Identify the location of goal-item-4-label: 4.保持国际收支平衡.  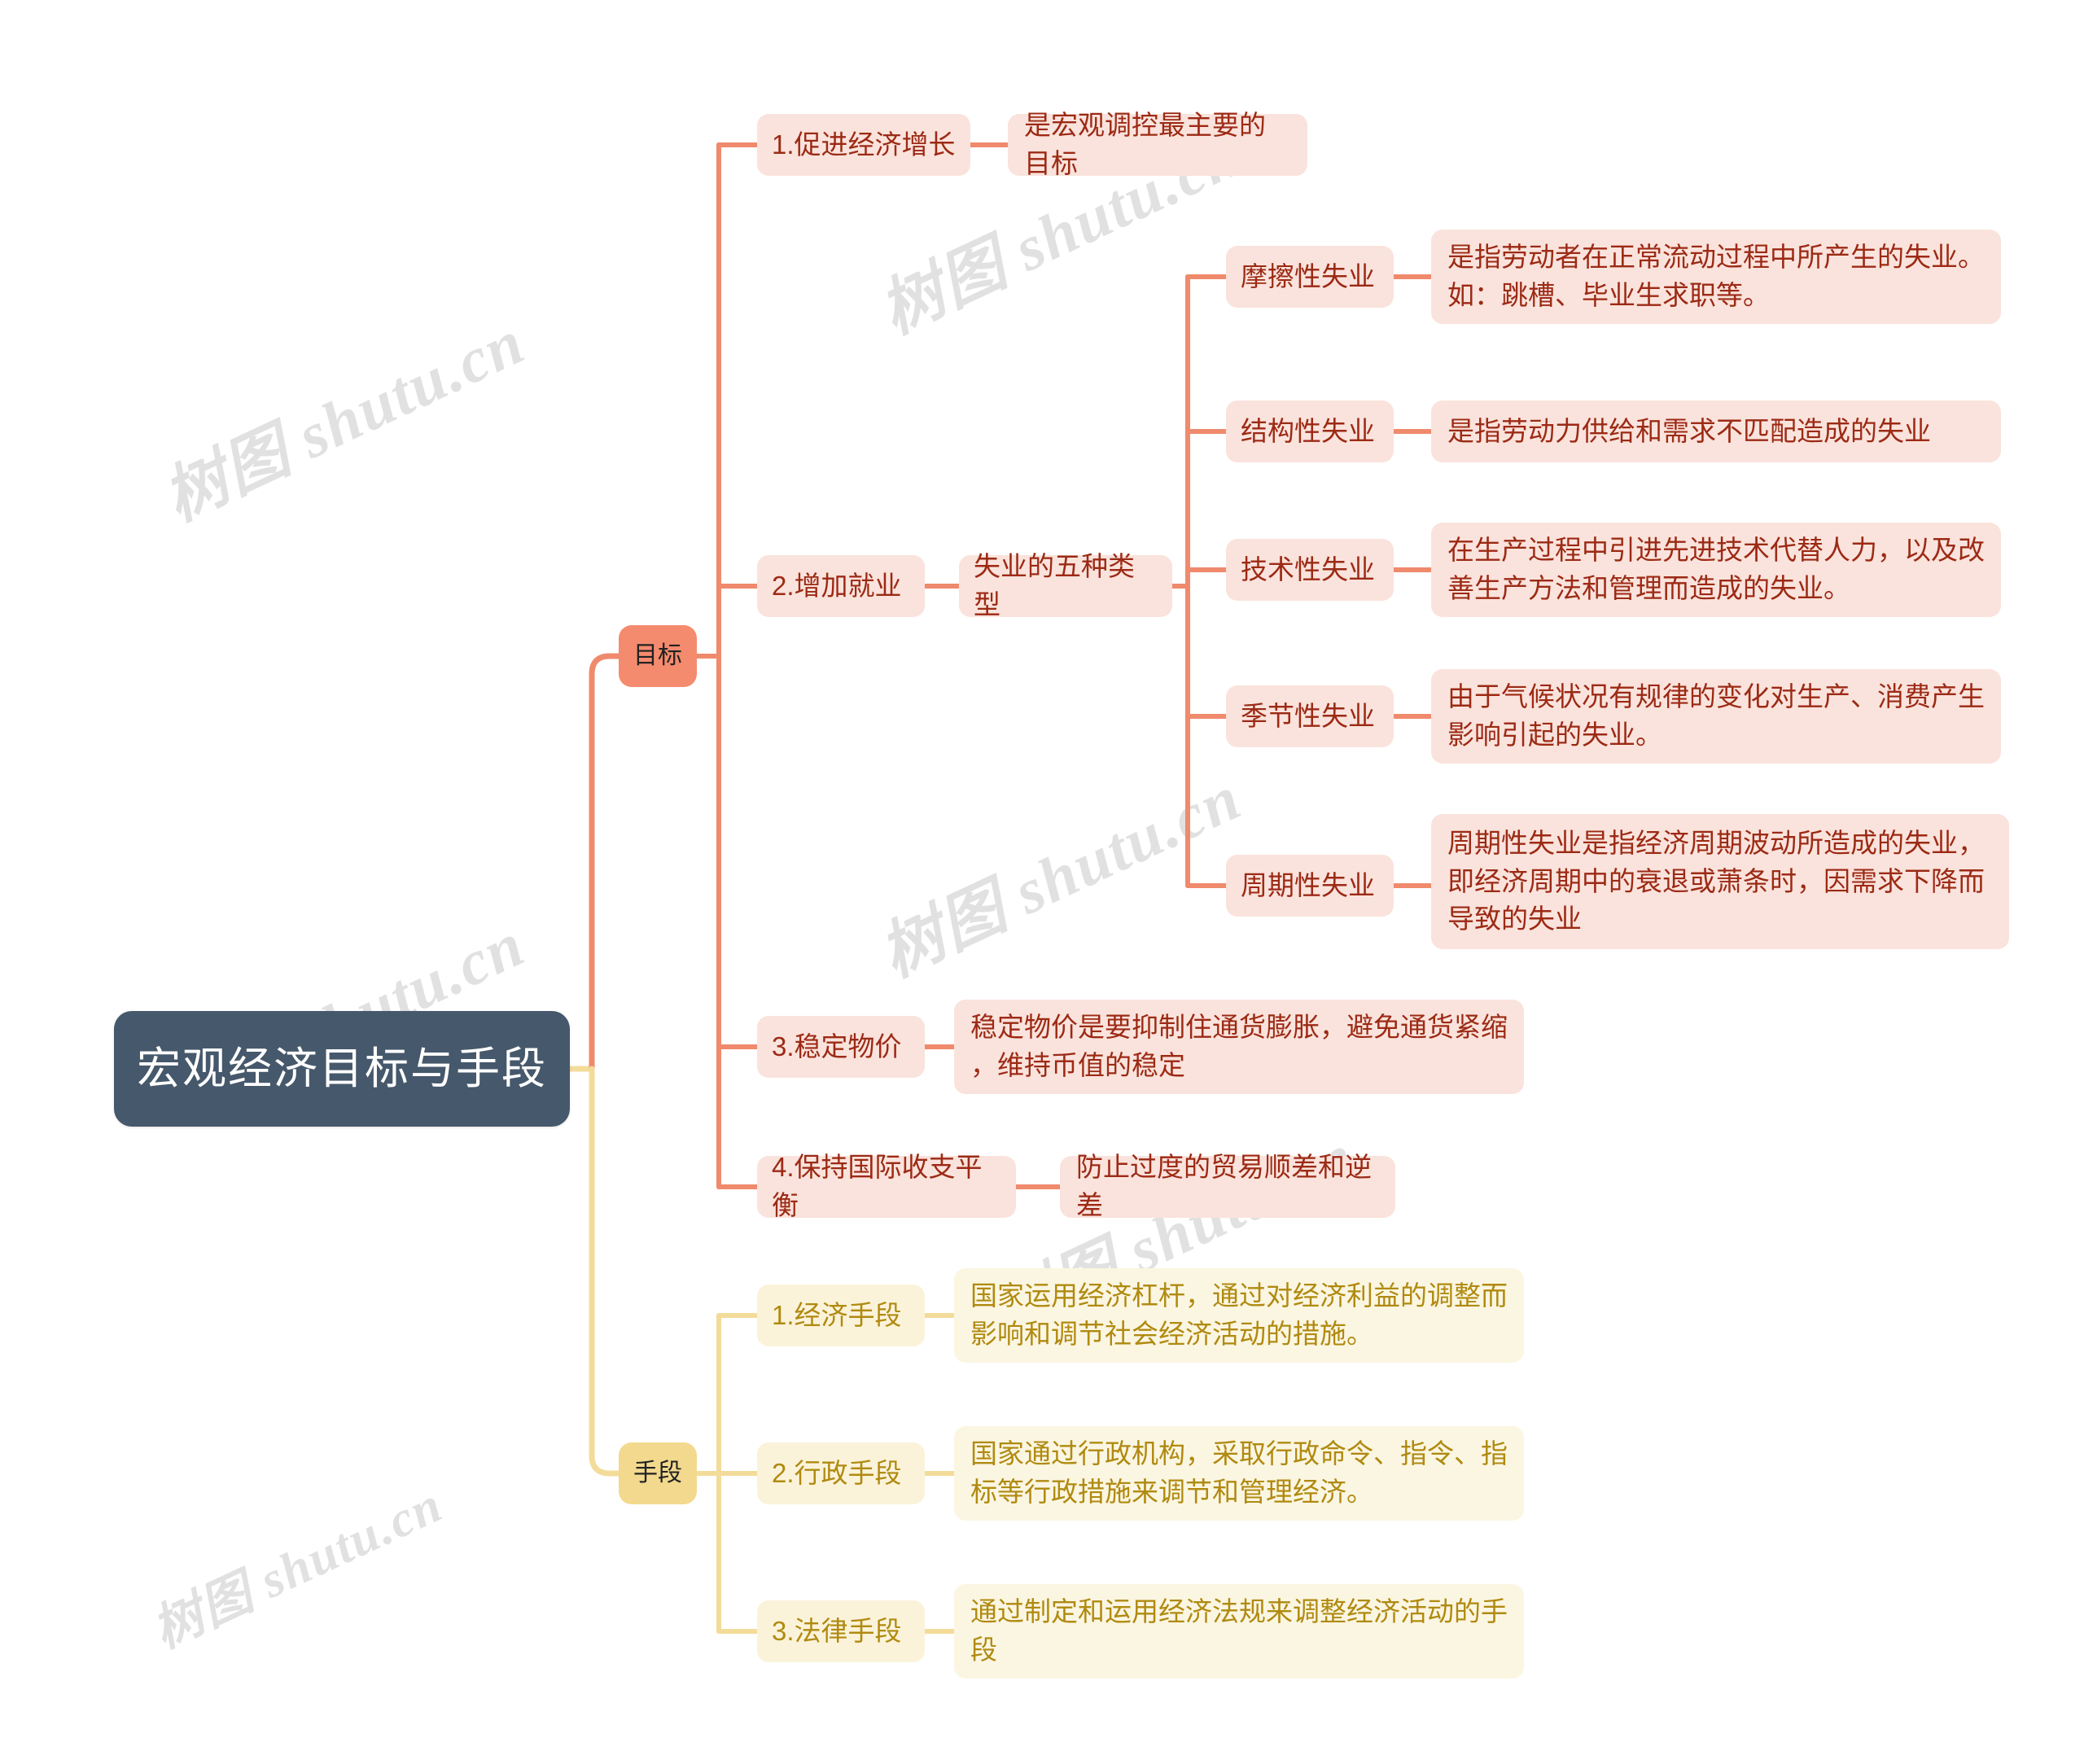
(877, 1186).